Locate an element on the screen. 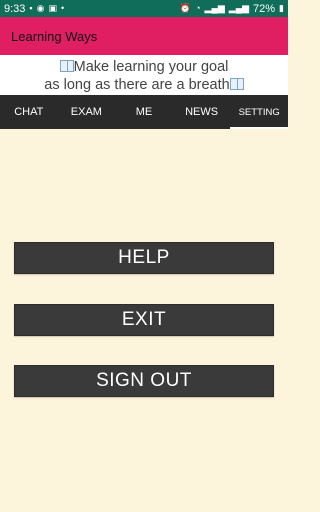  help-button: HELP is located at coordinates (144, 258).